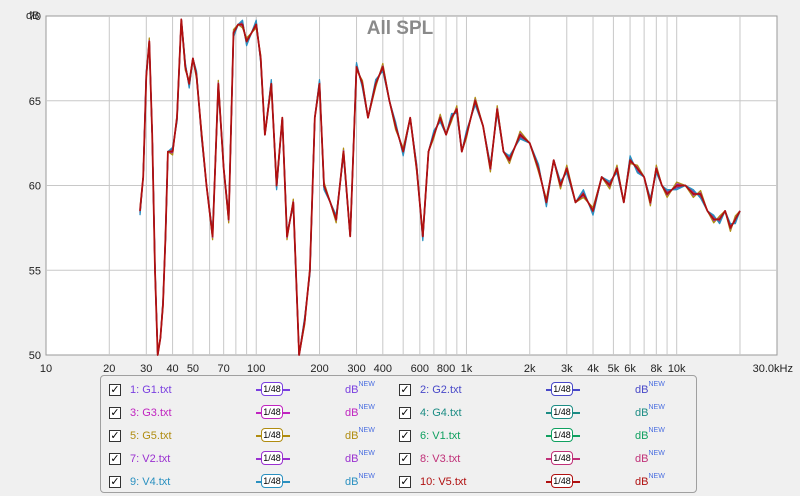  What do you see at coordinates (773, 367) in the screenshot?
I see `x-tick-label: 30,0kHz` at bounding box center [773, 367].